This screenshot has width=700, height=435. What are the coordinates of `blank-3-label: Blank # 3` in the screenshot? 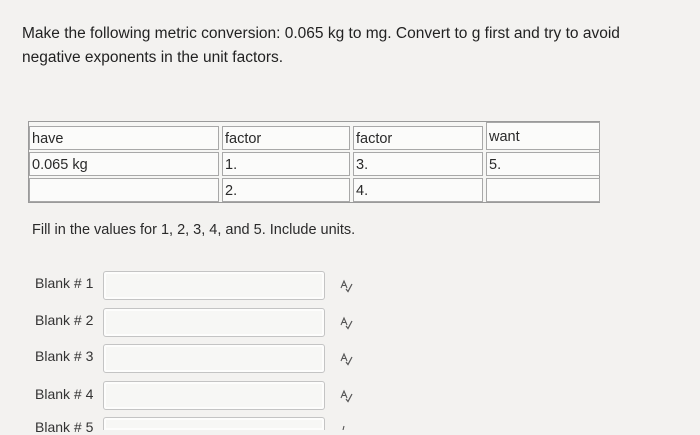 It's located at (64, 356).